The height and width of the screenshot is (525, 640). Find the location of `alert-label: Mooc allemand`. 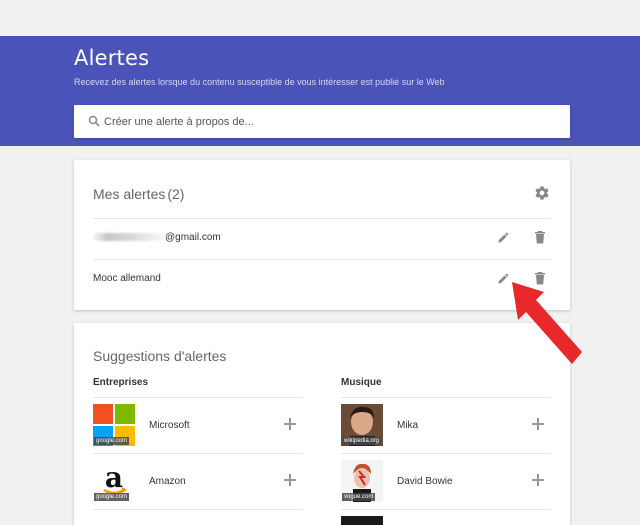

alert-label: Mooc allemand is located at coordinates (127, 278).